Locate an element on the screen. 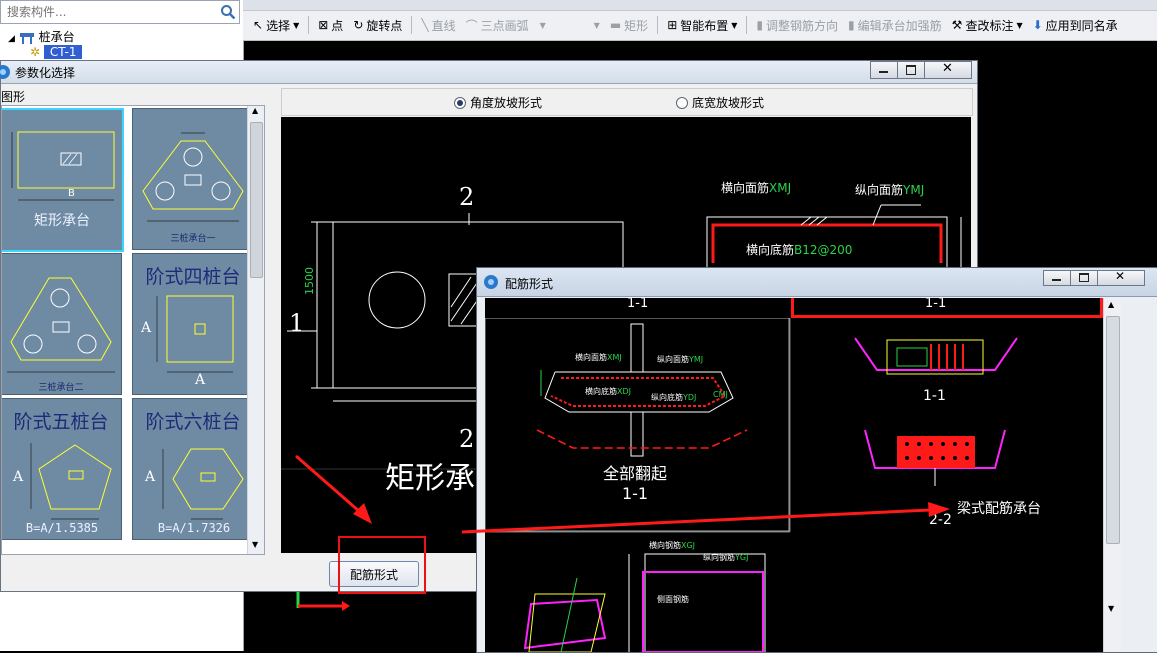 The image size is (1157, 653). search-input is located at coordinates (107, 12).